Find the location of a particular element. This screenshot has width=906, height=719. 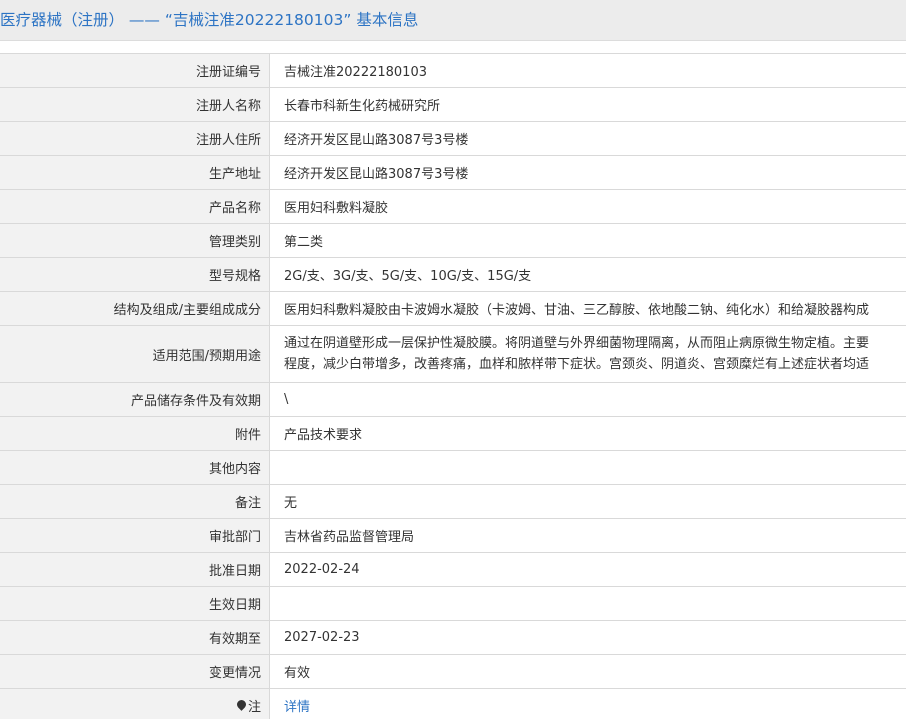

table-row-model-spec: 型号规格 2G/支、3G/支、5G/支、10G/支、15G/支 is located at coordinates (453, 275).